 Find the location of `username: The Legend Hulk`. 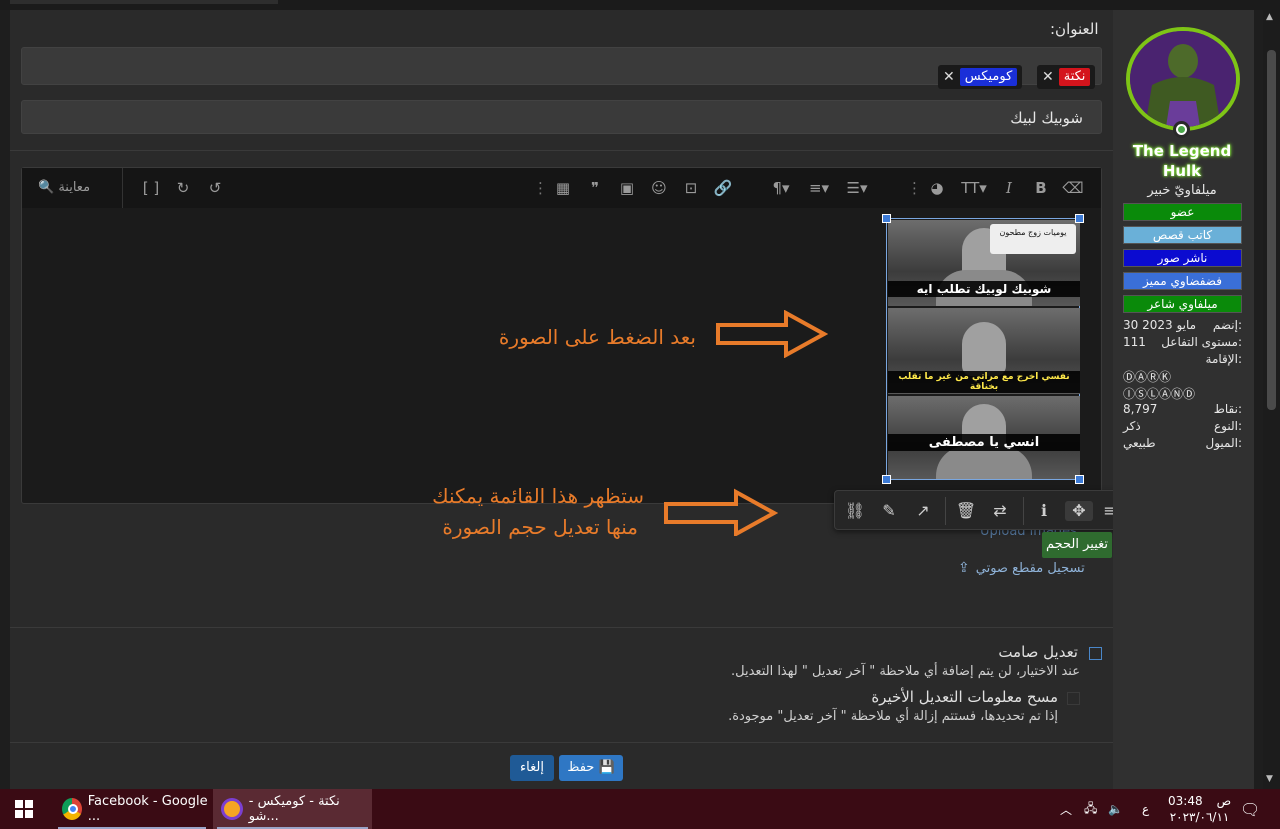

username: The Legend Hulk is located at coordinates (1182, 161).